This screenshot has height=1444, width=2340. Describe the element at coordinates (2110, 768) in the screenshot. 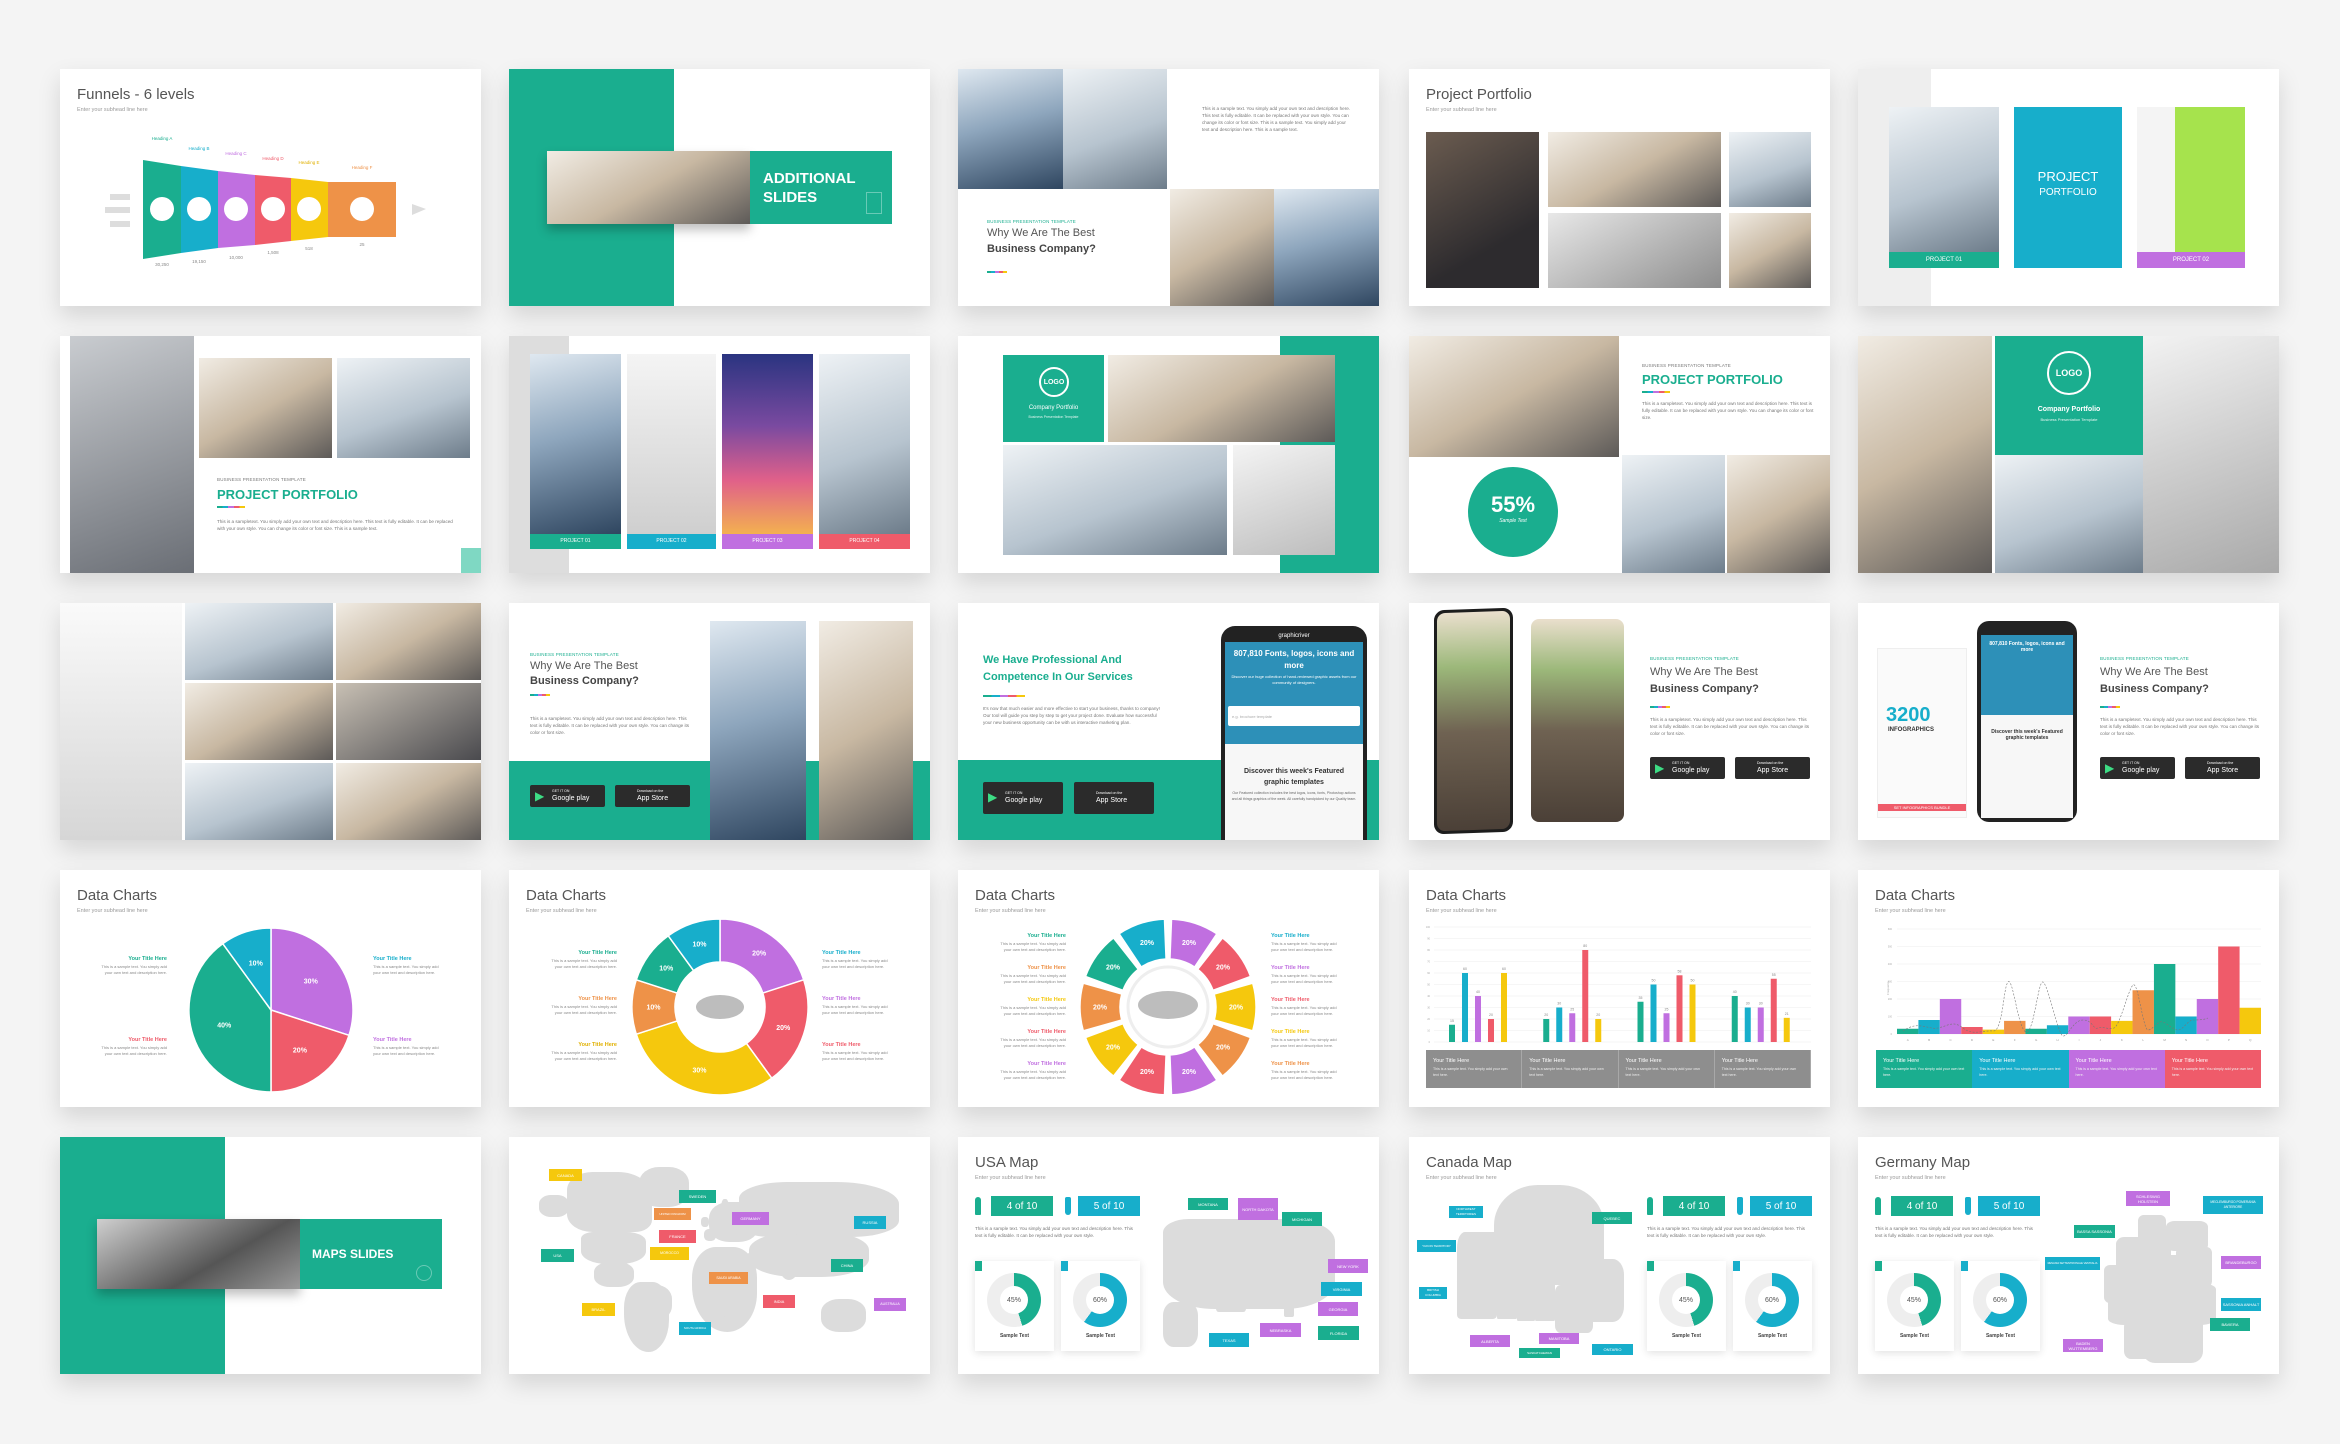

I see `google-play-icon: ▶` at that location.